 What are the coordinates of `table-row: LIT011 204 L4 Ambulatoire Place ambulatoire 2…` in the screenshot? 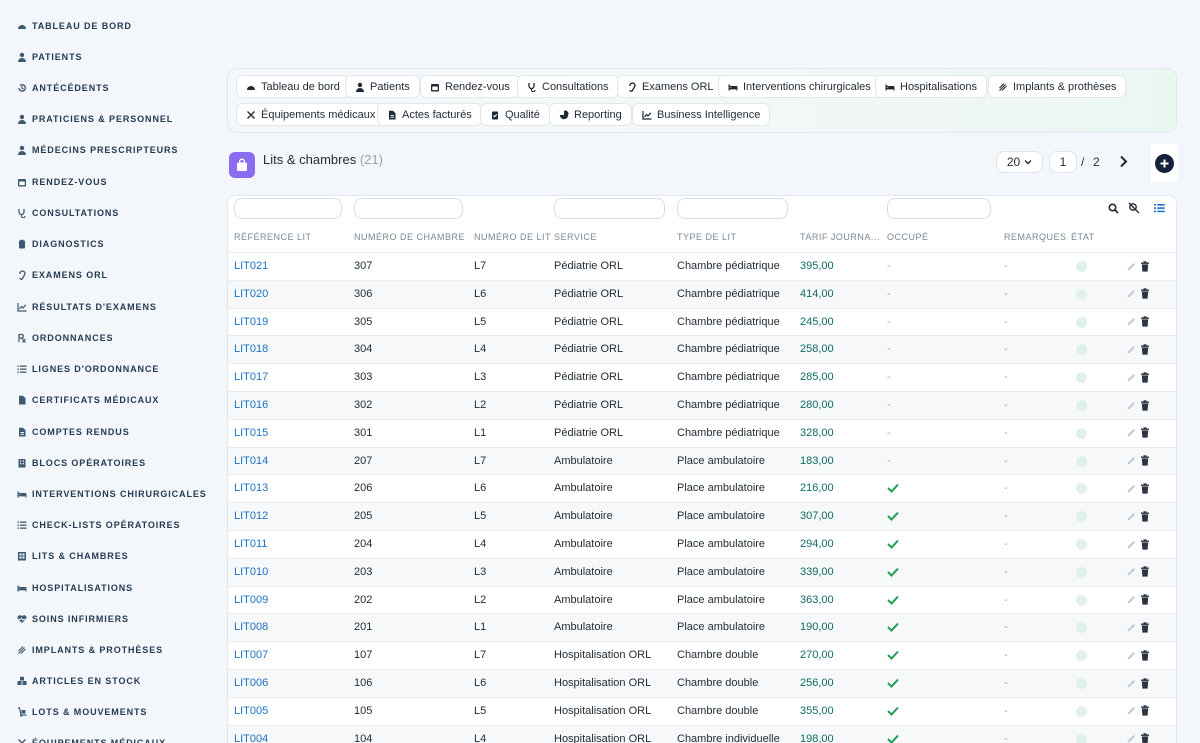 It's located at (702, 544).